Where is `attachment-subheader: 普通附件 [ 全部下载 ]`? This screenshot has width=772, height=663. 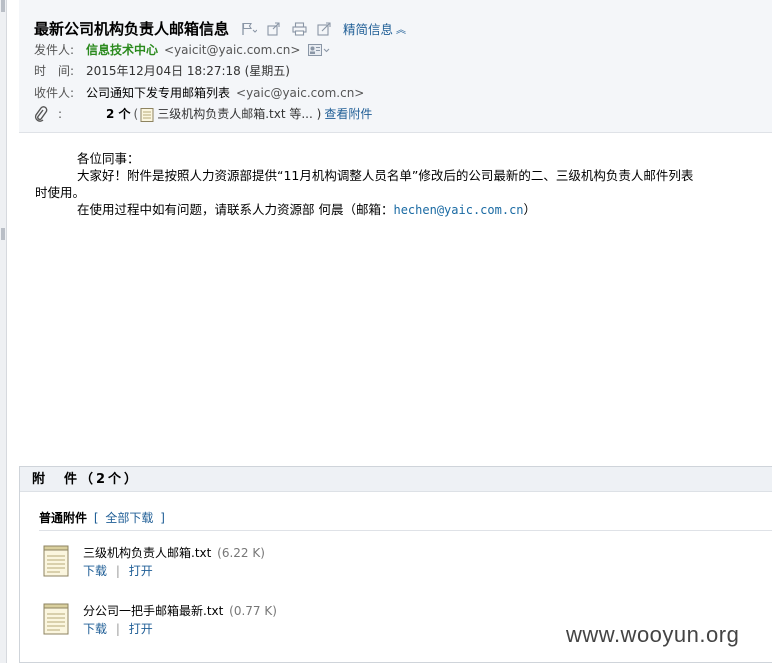
attachment-subheader: 普通附件 [ 全部下载 ] is located at coordinates (102, 518).